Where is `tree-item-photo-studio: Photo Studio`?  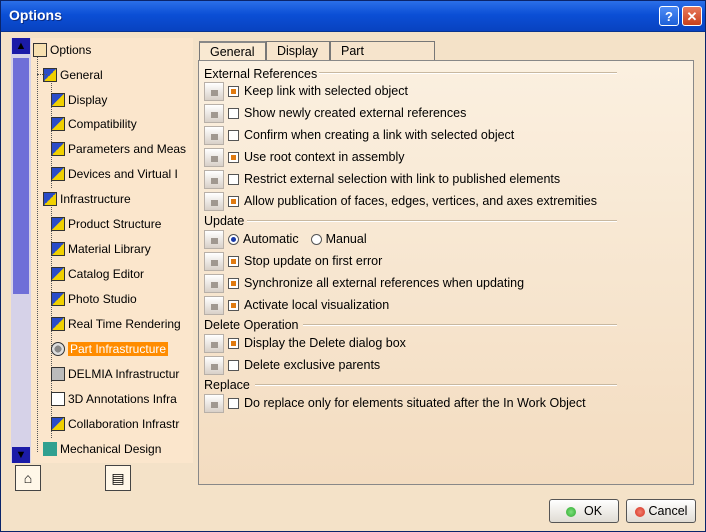
tree-item-photo-studio: Photo Studio is located at coordinates (94, 298).